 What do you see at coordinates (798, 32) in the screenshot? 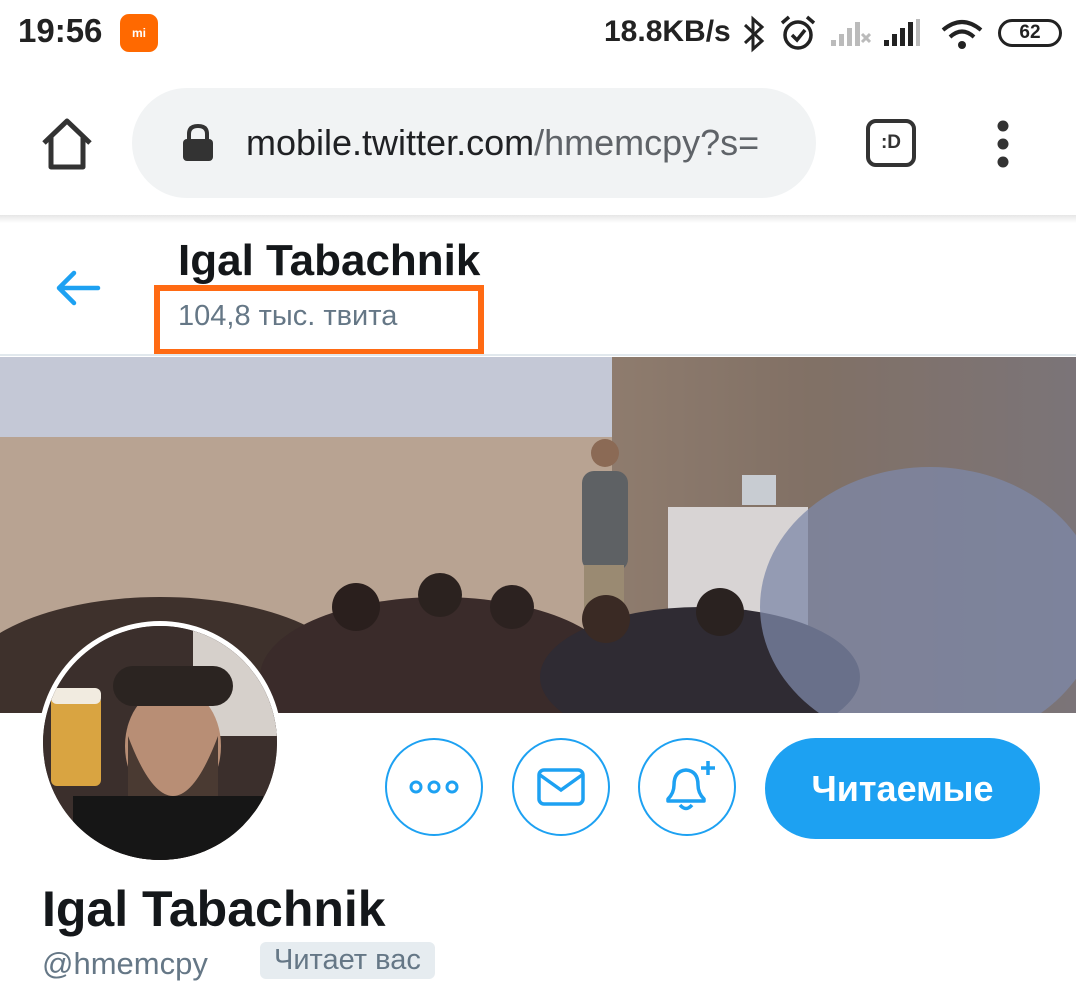
I see `alarm-icon` at bounding box center [798, 32].